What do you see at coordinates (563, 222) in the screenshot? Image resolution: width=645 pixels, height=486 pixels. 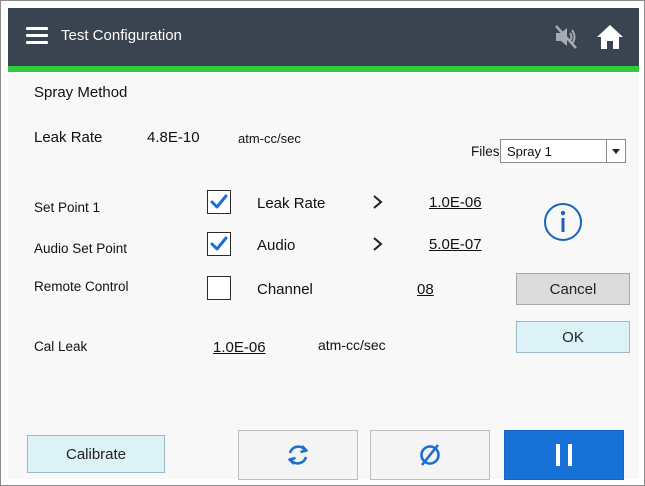 I see `info-icon` at bounding box center [563, 222].